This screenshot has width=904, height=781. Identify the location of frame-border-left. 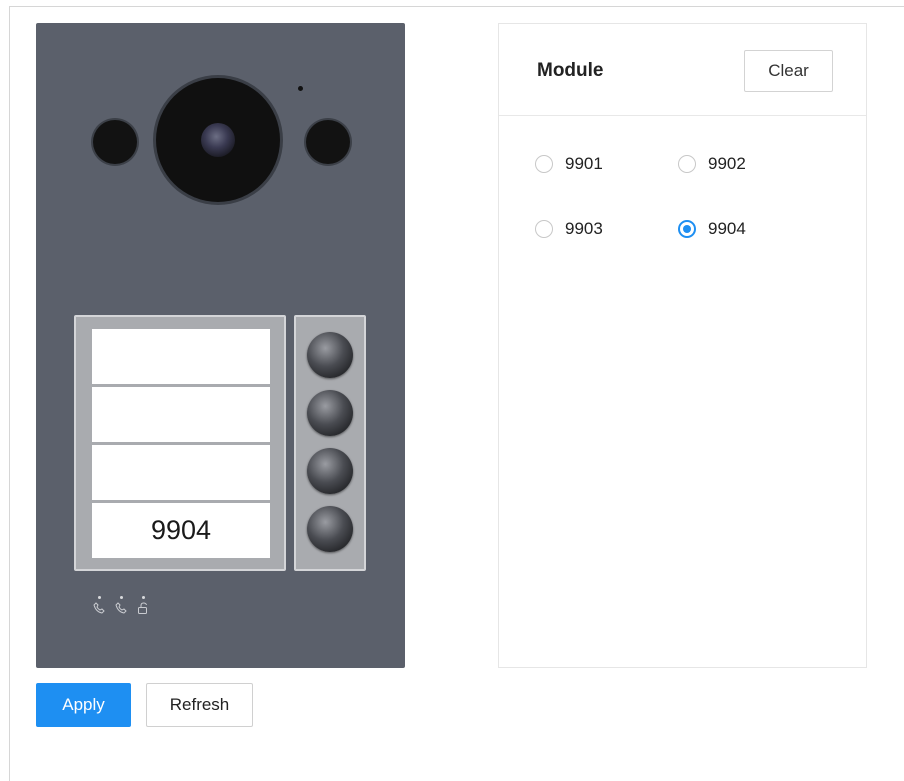
(9, 393).